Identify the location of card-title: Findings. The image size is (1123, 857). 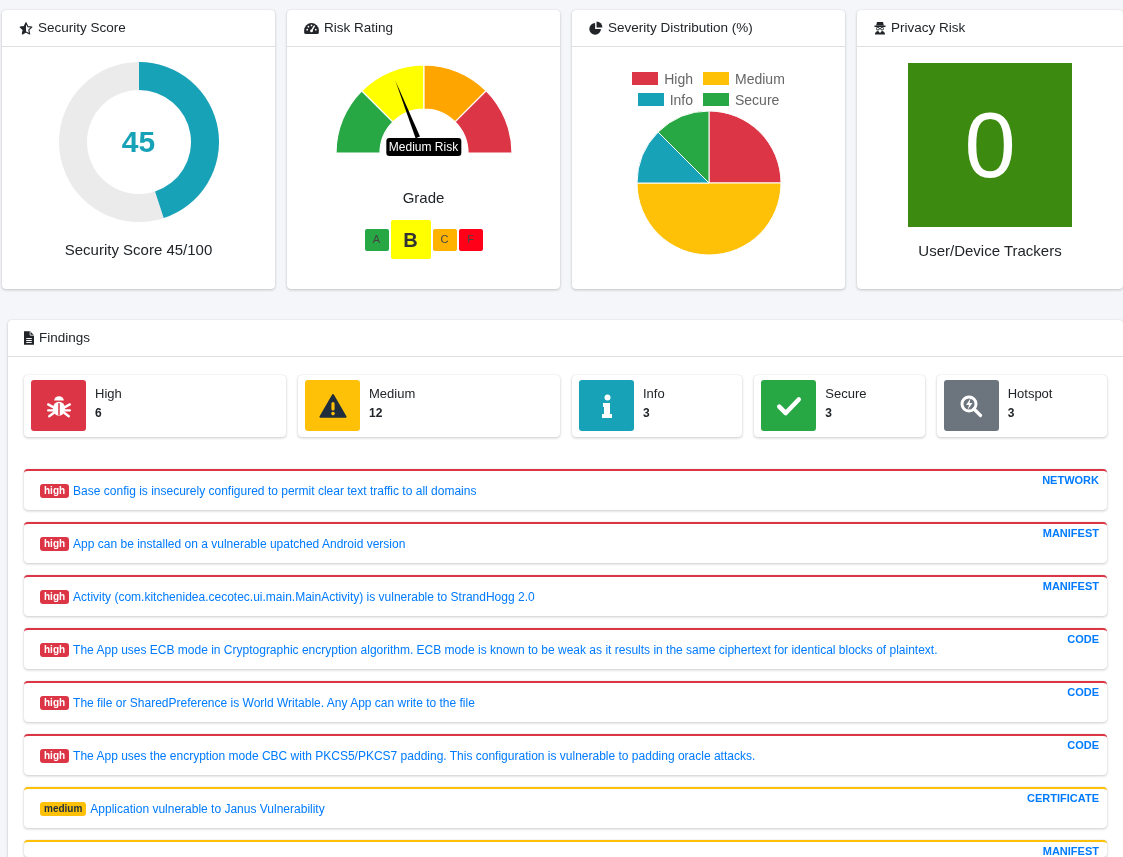
(65, 338).